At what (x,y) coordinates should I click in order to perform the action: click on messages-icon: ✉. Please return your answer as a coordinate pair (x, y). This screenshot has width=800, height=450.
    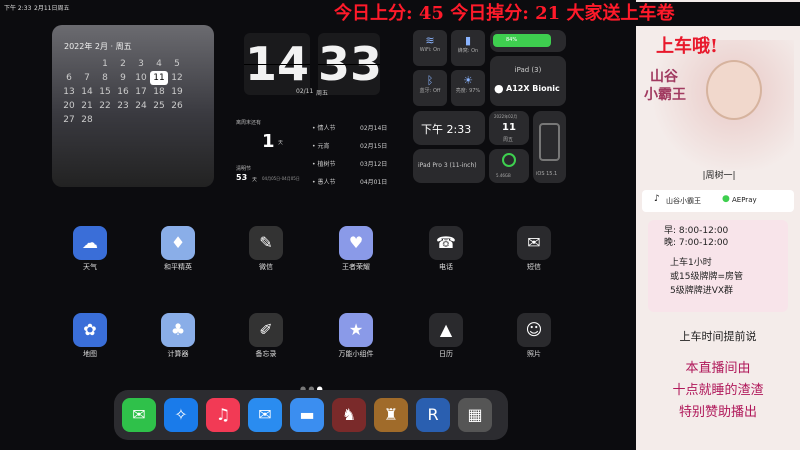
    Looking at the image, I should click on (139, 415).